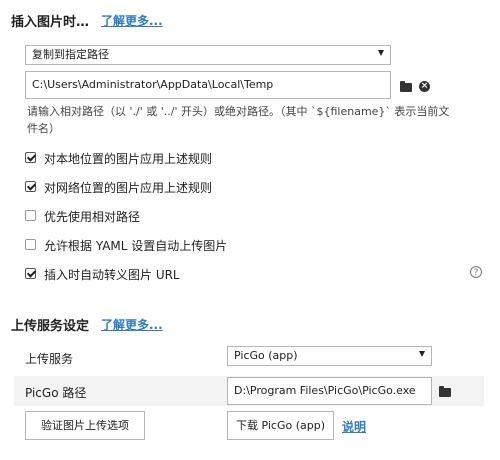 The height and width of the screenshot is (460, 500). Describe the element at coordinates (329, 356) in the screenshot. I see `upload-service-select: PicGo (app)` at that location.